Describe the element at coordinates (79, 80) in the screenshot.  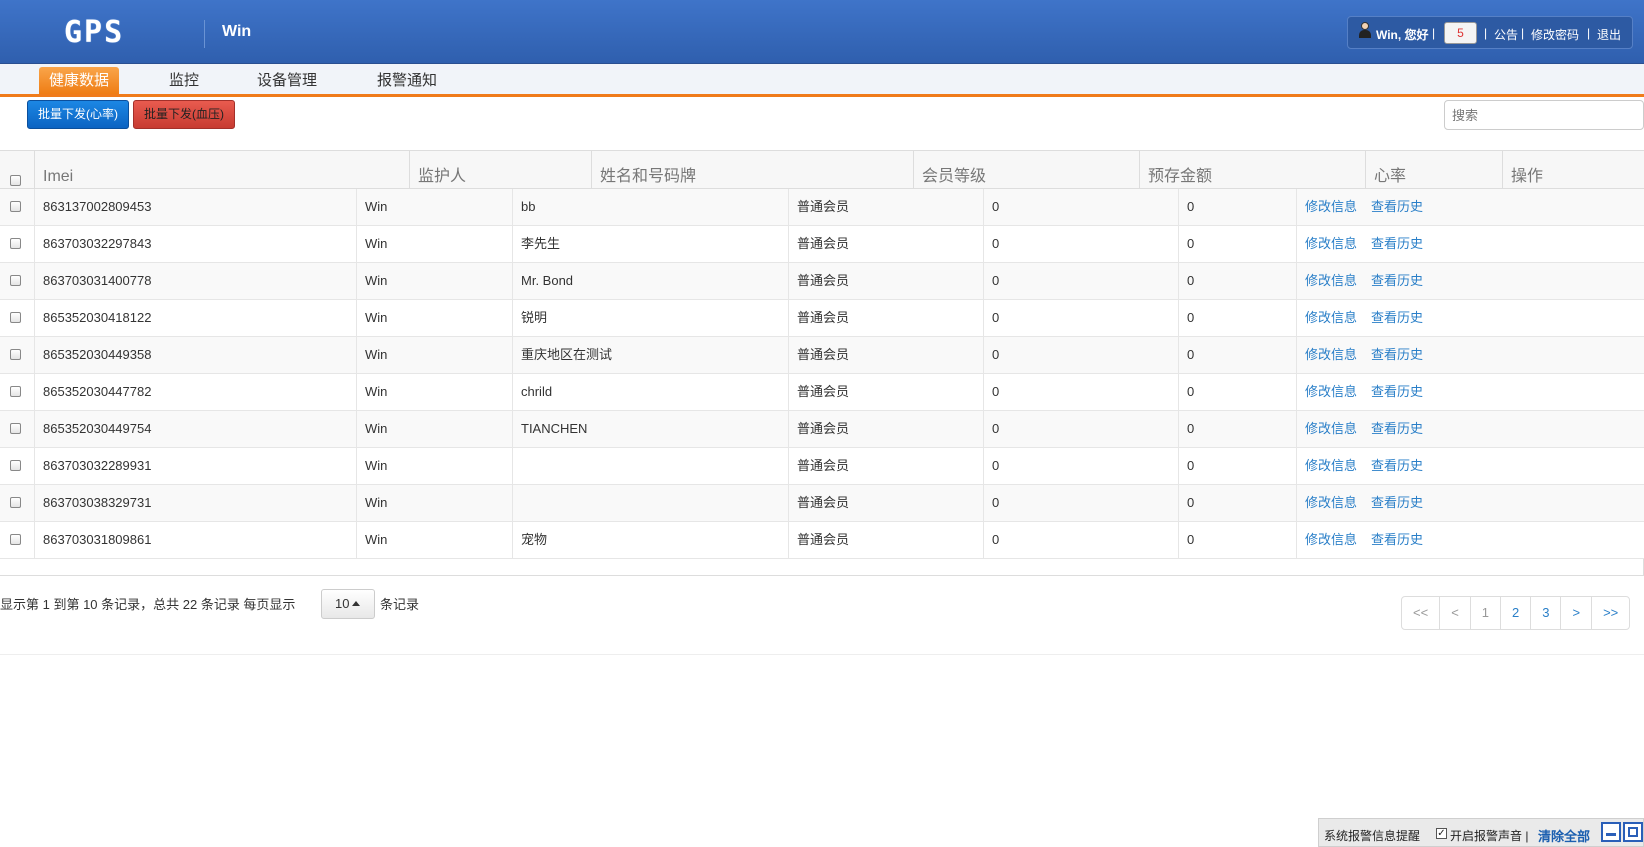
I see `tab-health-data: 健康数据` at that location.